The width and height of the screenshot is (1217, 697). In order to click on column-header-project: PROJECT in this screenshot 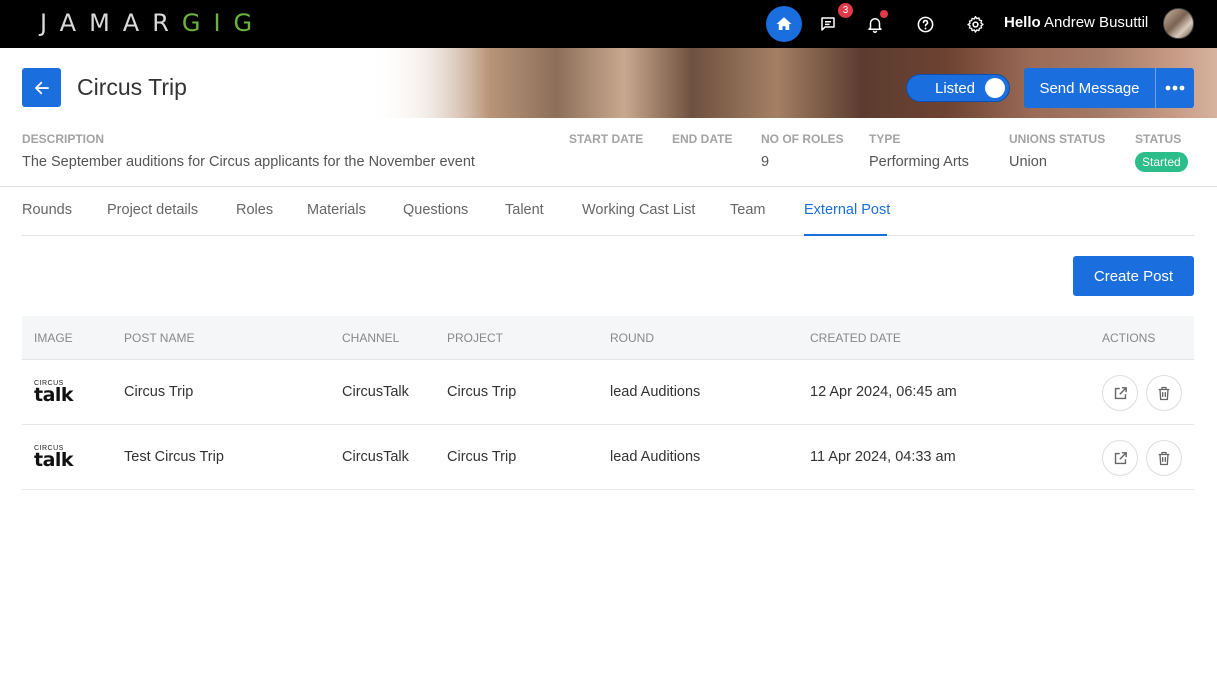, I will do `click(475, 338)`.